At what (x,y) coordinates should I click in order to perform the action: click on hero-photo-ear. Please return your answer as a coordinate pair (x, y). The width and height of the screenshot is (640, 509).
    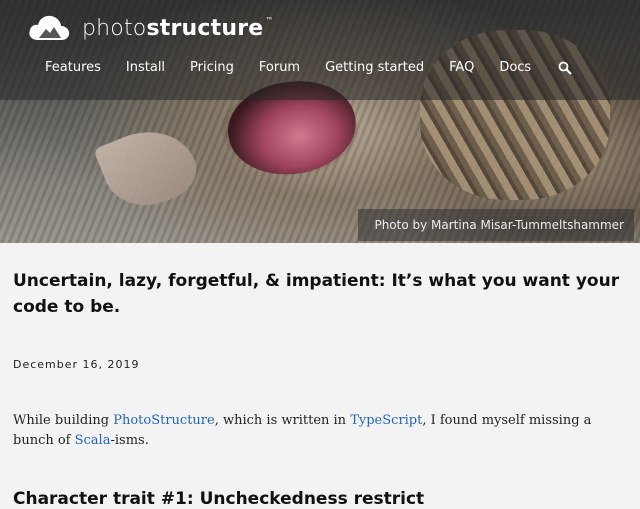
    Looking at the image, I should click on (149, 167).